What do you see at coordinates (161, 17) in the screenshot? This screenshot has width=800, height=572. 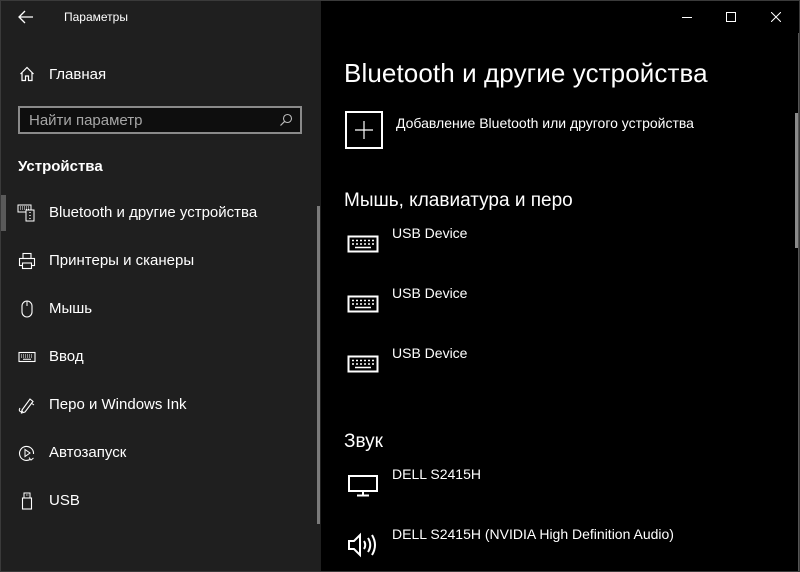 I see `title-bar: Параметры` at bounding box center [161, 17].